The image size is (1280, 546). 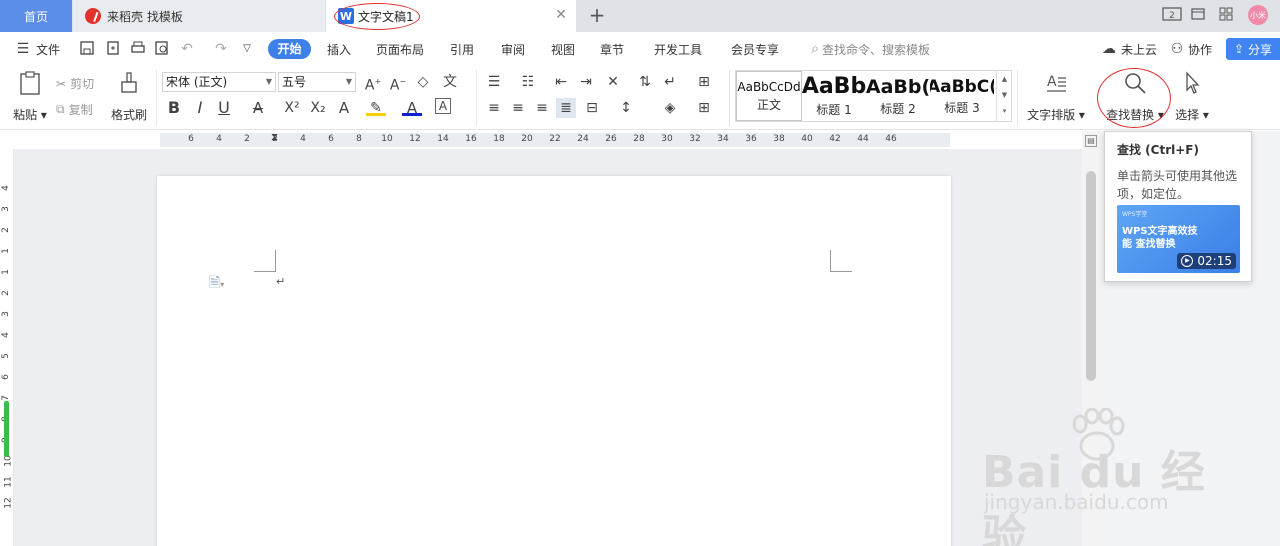 I want to click on menu-file: 文件, so click(x=48, y=49).